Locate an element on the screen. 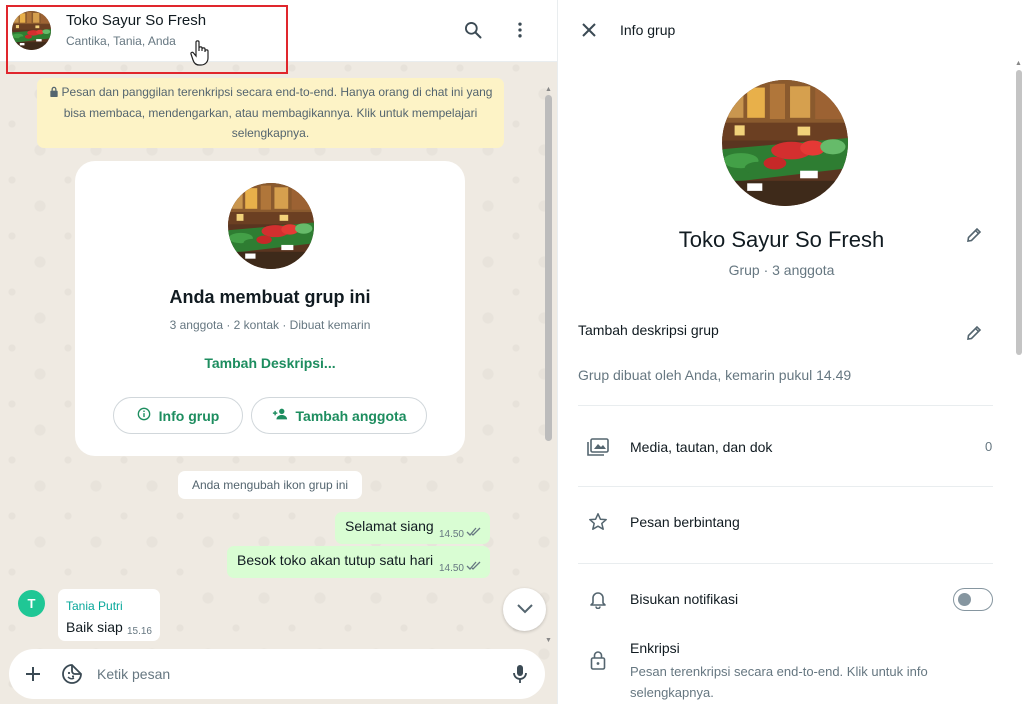 The height and width of the screenshot is (704, 1024). message-time: 15.16 is located at coordinates (139, 631).